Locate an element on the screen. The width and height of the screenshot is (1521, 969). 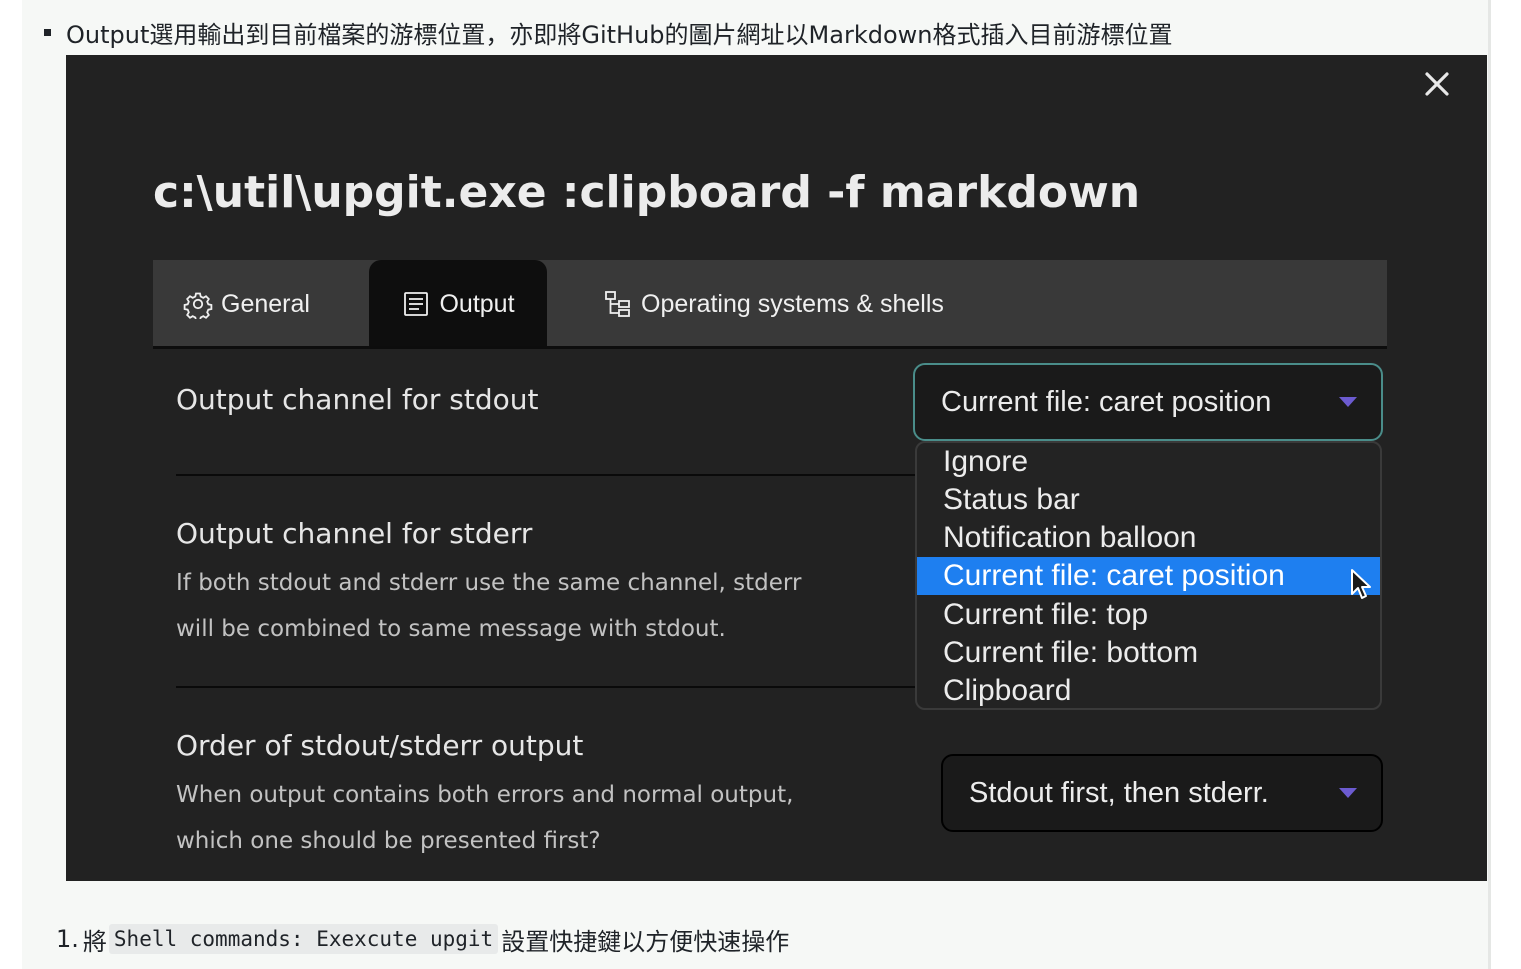
stderr-setting-label: Output channel for stderr is located at coordinates (354, 533).